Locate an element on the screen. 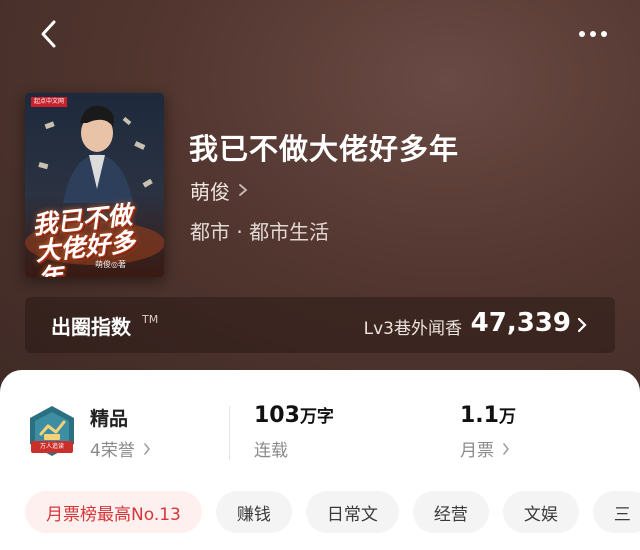 This screenshot has height=550, width=640. stats-divider is located at coordinates (229, 433).